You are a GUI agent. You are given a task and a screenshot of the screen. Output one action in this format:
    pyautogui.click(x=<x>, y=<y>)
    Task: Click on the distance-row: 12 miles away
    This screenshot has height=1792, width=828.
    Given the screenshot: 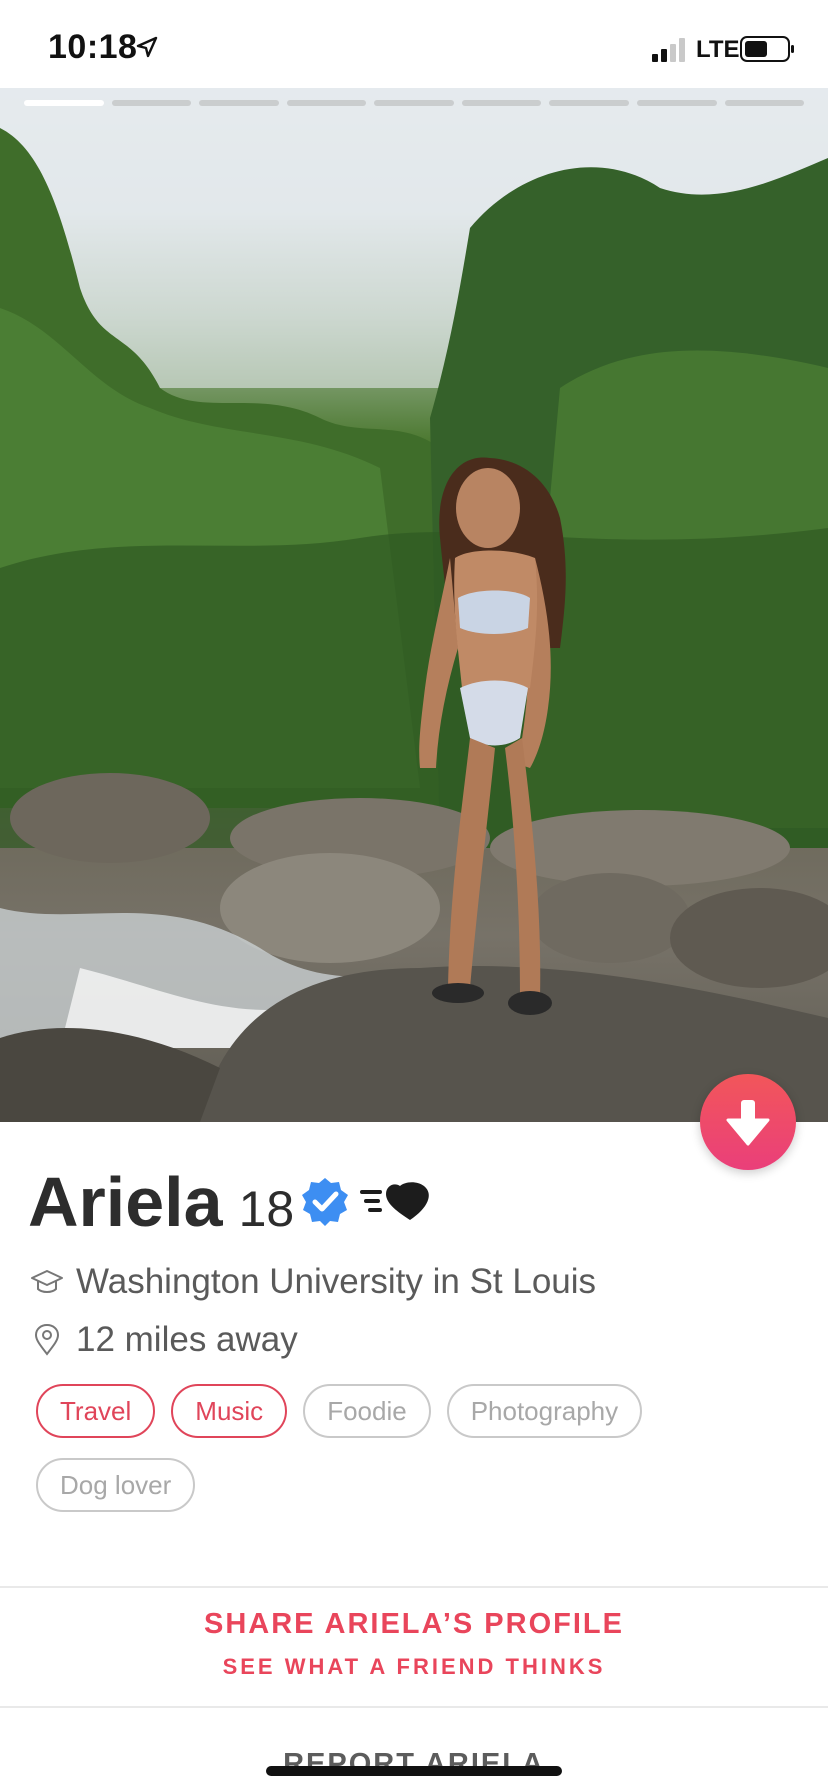 What is the action you would take?
    pyautogui.click(x=164, y=1340)
    